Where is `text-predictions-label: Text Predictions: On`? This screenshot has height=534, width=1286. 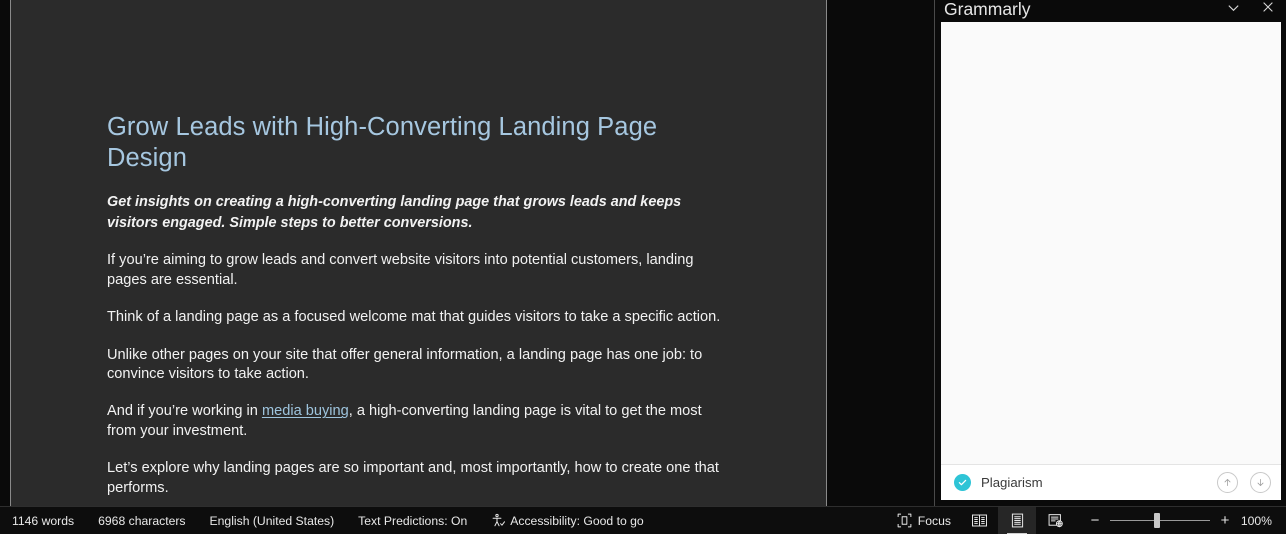
text-predictions-label: Text Predictions: On is located at coordinates (413, 520).